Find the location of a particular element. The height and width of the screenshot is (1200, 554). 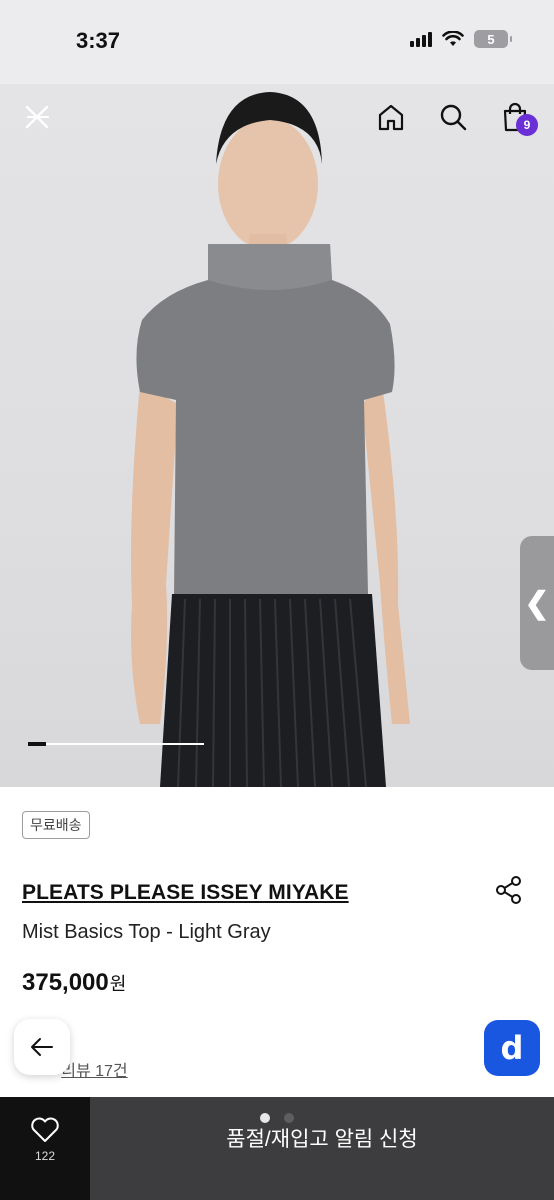

share-icon is located at coordinates (509, 890).